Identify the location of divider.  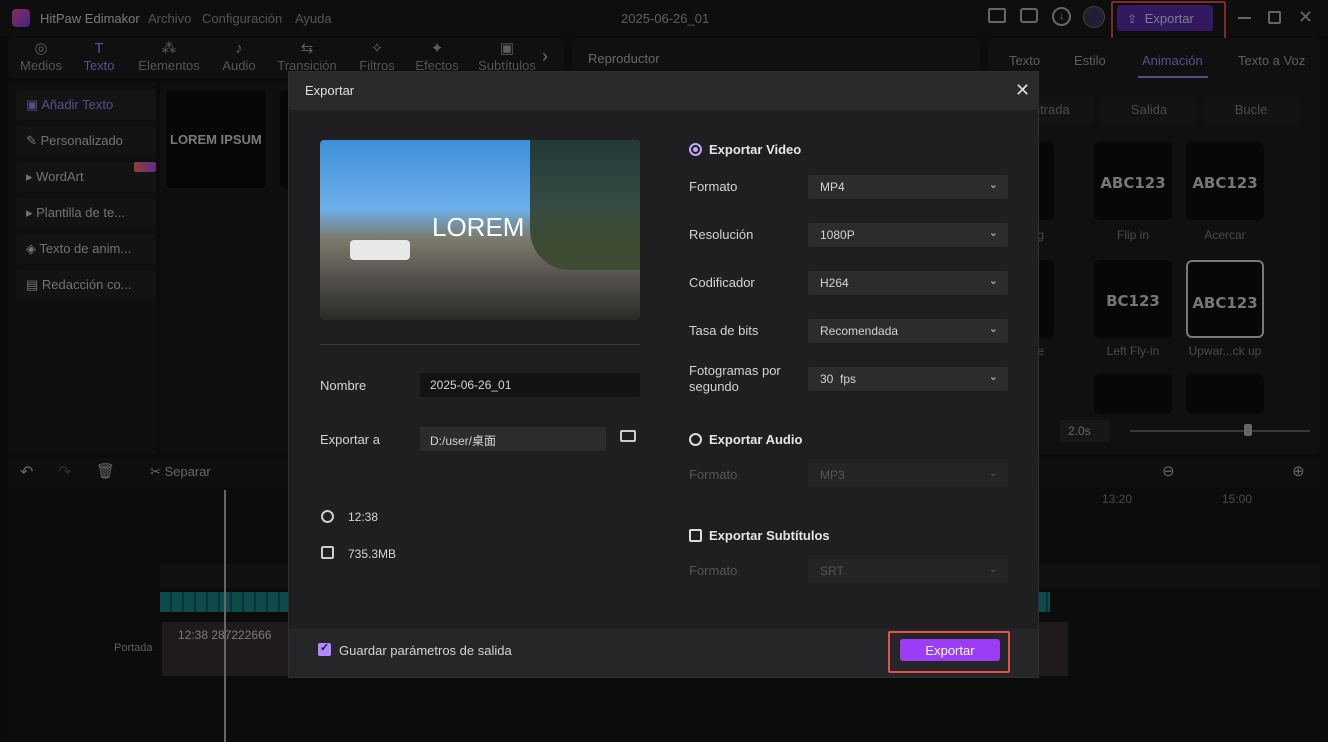
(480, 344).